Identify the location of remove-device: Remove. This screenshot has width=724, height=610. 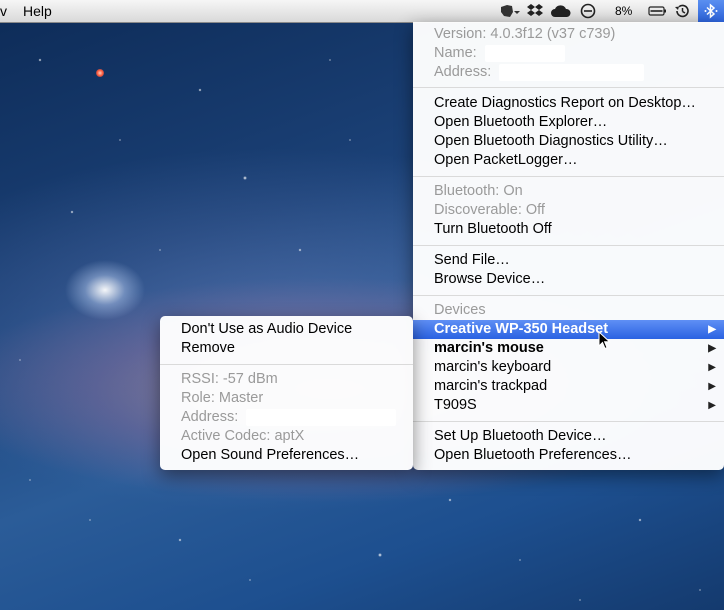
(286, 348).